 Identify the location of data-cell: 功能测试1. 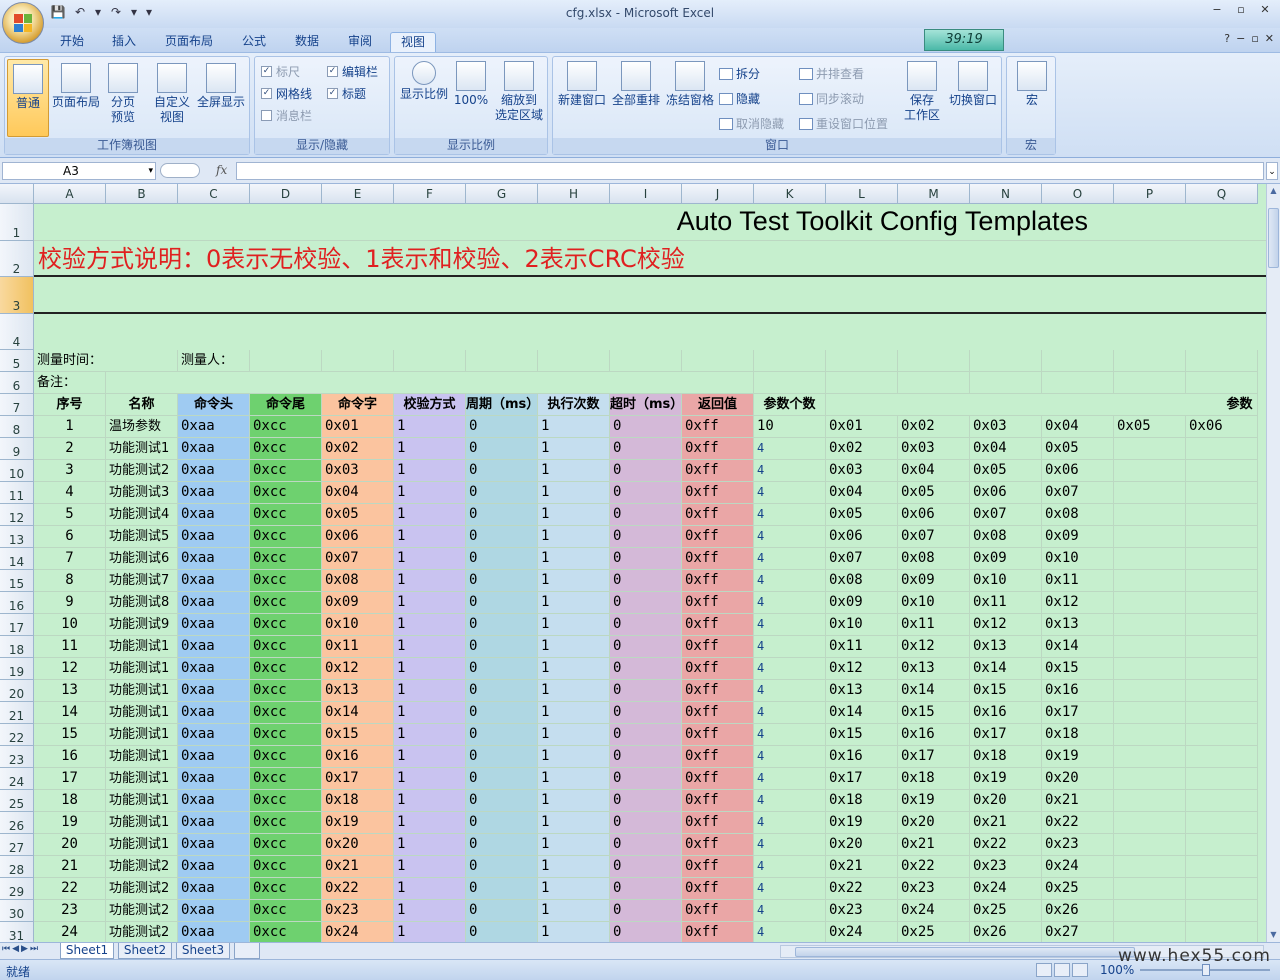
(142, 647).